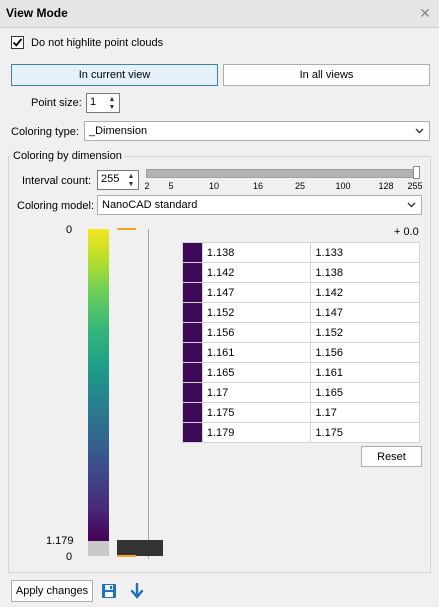  What do you see at coordinates (56, 103) in the screenshot?
I see `point-size-label: Point size:` at bounding box center [56, 103].